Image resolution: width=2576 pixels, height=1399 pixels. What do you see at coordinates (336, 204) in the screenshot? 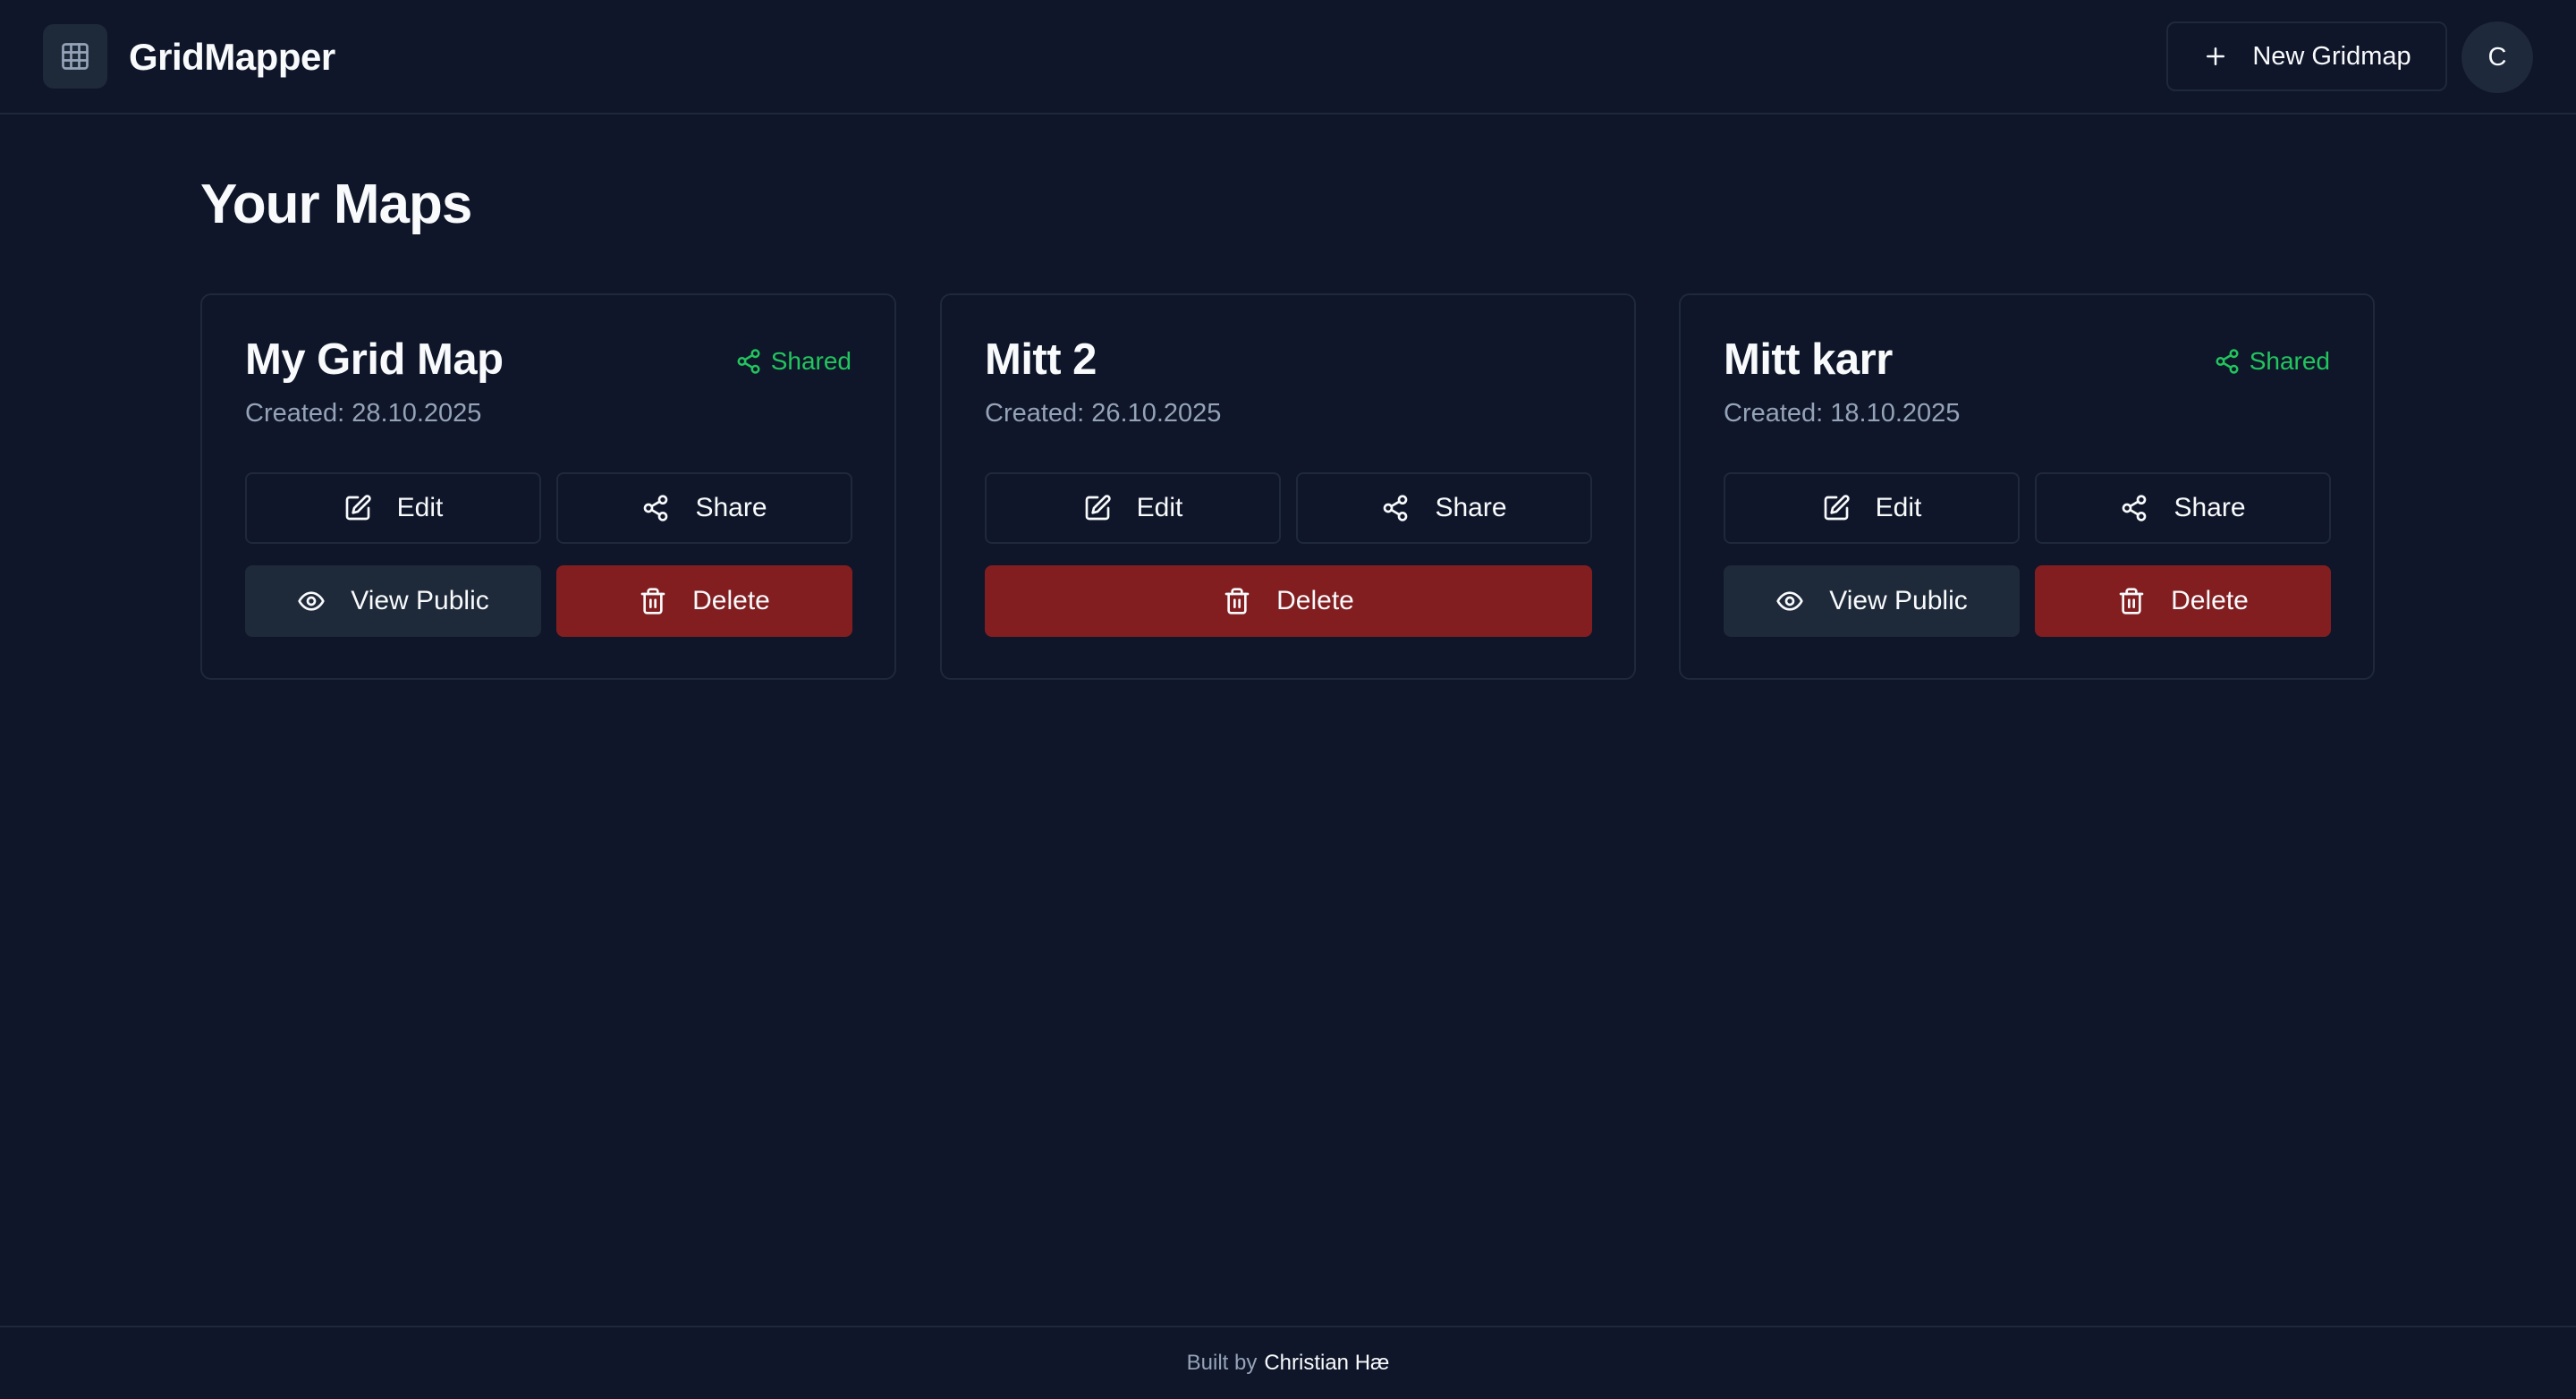
I see `page-title: Your Maps` at bounding box center [336, 204].